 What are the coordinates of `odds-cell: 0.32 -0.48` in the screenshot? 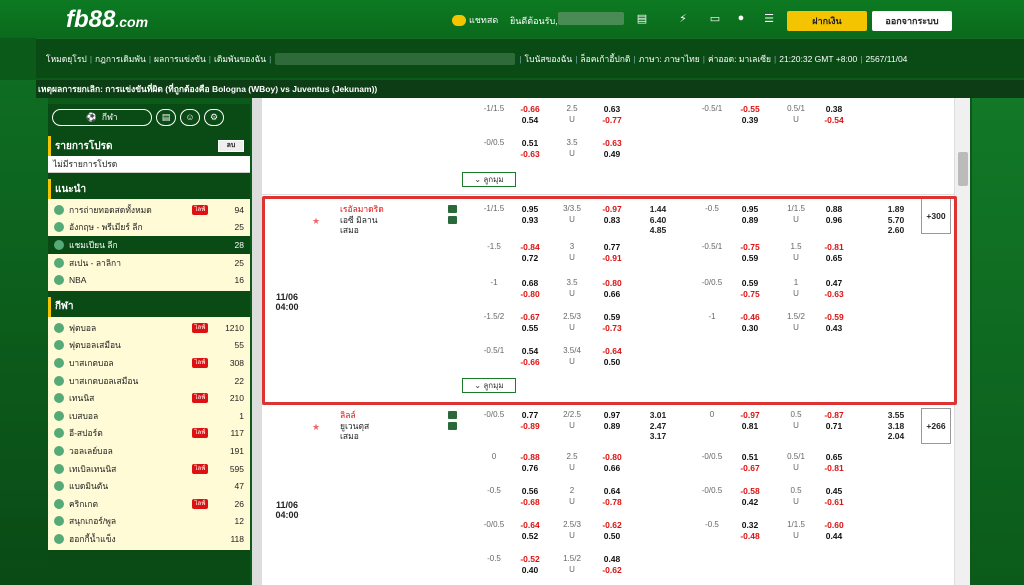 It's located at (750, 530).